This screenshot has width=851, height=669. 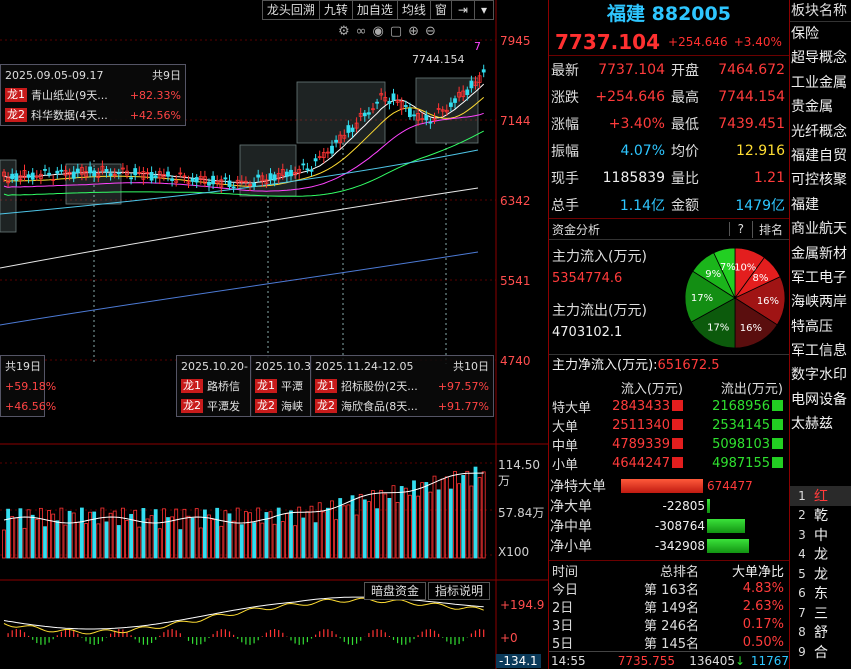 I want to click on sector-list-item: 可控核聚, so click(x=820, y=180).